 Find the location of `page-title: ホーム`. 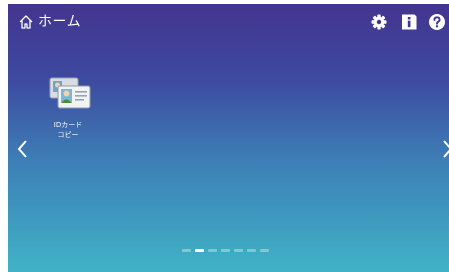

page-title: ホーム is located at coordinates (60, 22).